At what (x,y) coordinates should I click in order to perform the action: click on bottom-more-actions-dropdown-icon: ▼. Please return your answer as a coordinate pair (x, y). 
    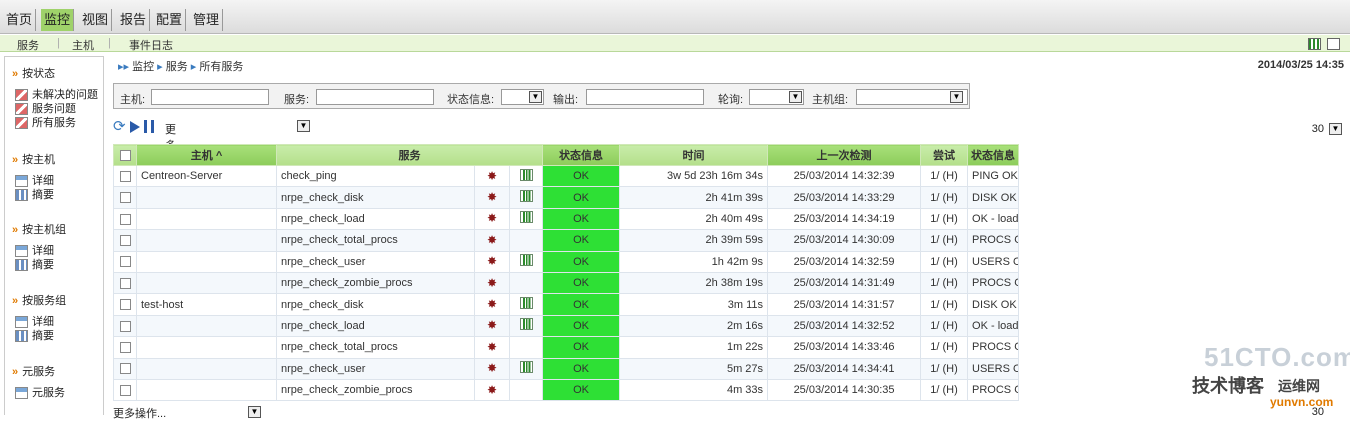
    Looking at the image, I should click on (254, 412).